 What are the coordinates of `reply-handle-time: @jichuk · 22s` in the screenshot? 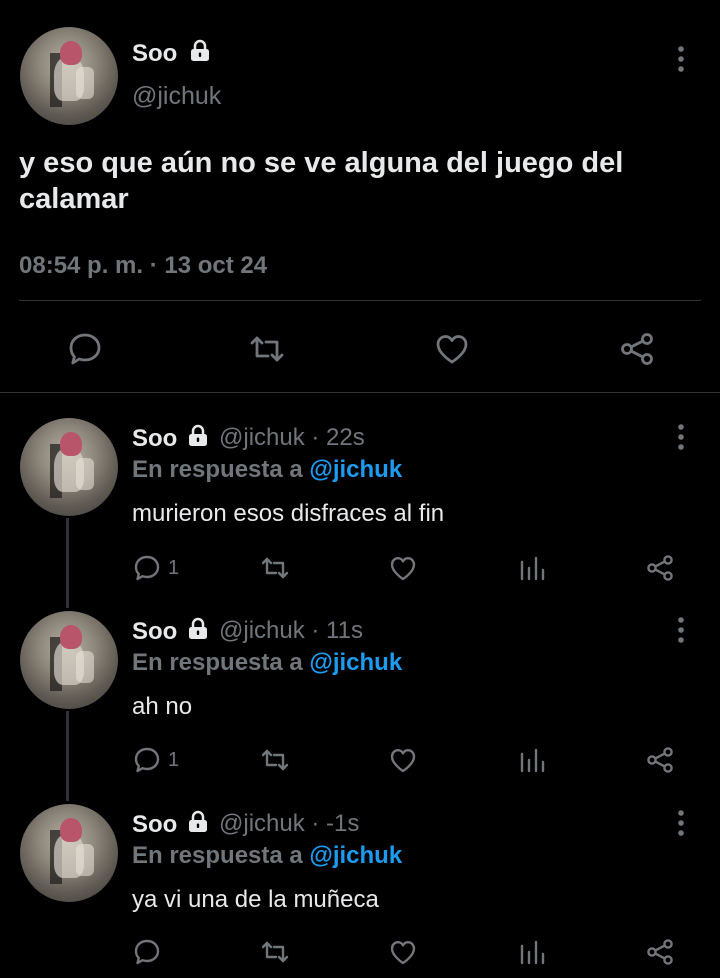 It's located at (292, 437).